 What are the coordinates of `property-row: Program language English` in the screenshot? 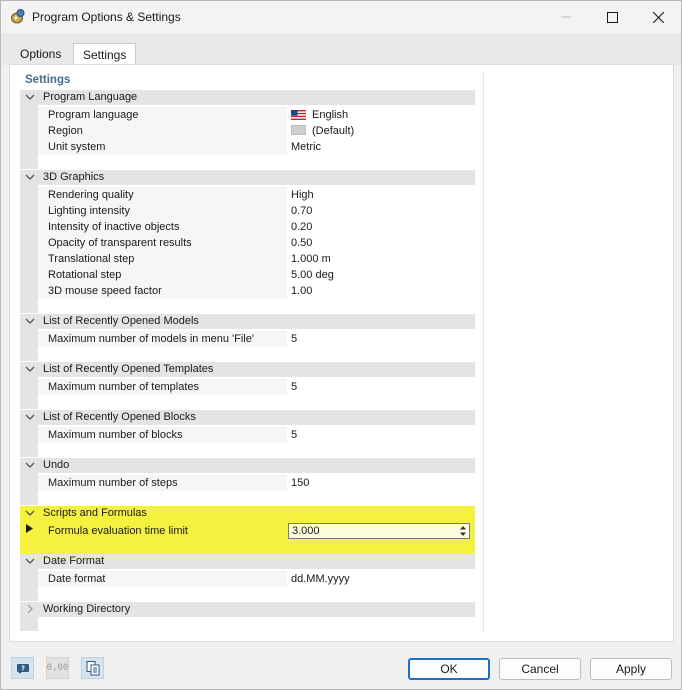 It's located at (256, 115).